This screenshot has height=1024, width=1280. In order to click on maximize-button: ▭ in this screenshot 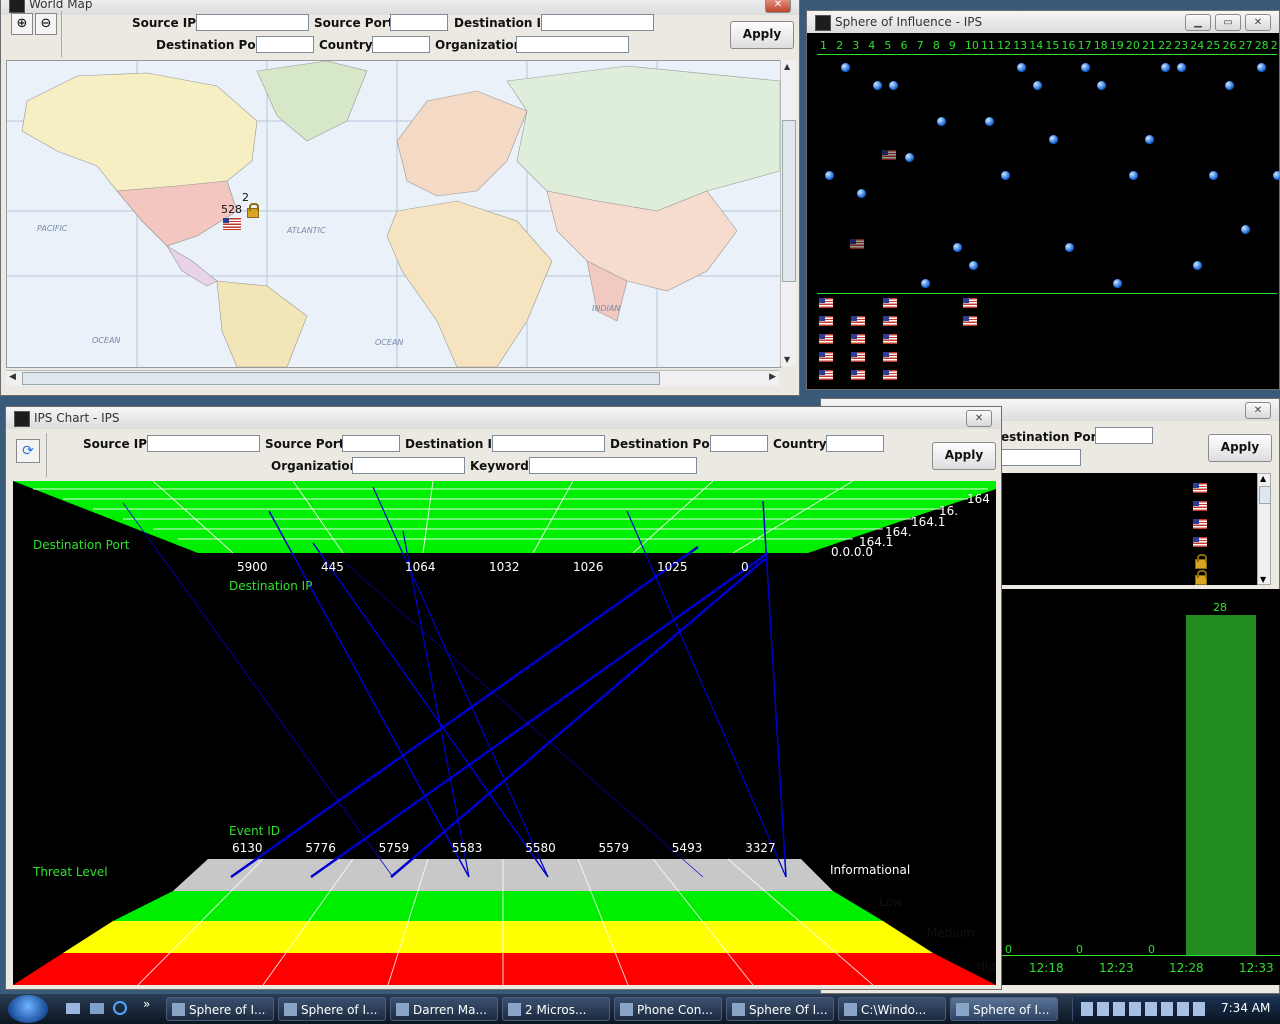, I will do `click(1228, 22)`.